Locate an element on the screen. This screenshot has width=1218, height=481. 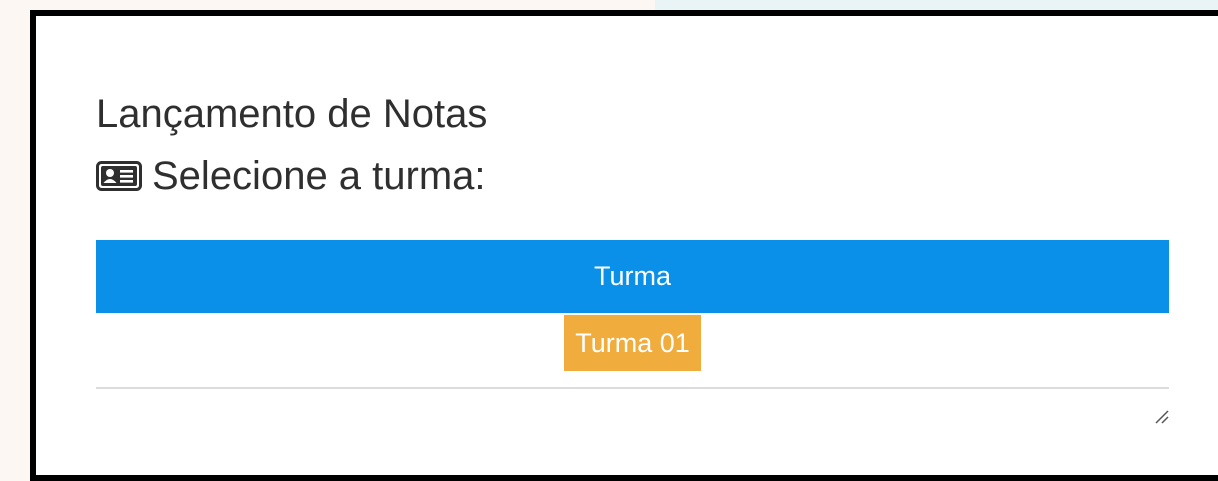
subtitle-row: Selecione a turma: is located at coordinates (291, 176).